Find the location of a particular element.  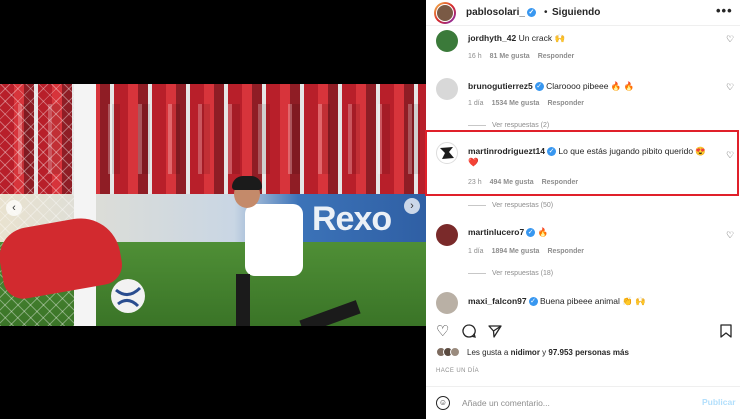

emoji-icon: ☺ is located at coordinates (443, 403).